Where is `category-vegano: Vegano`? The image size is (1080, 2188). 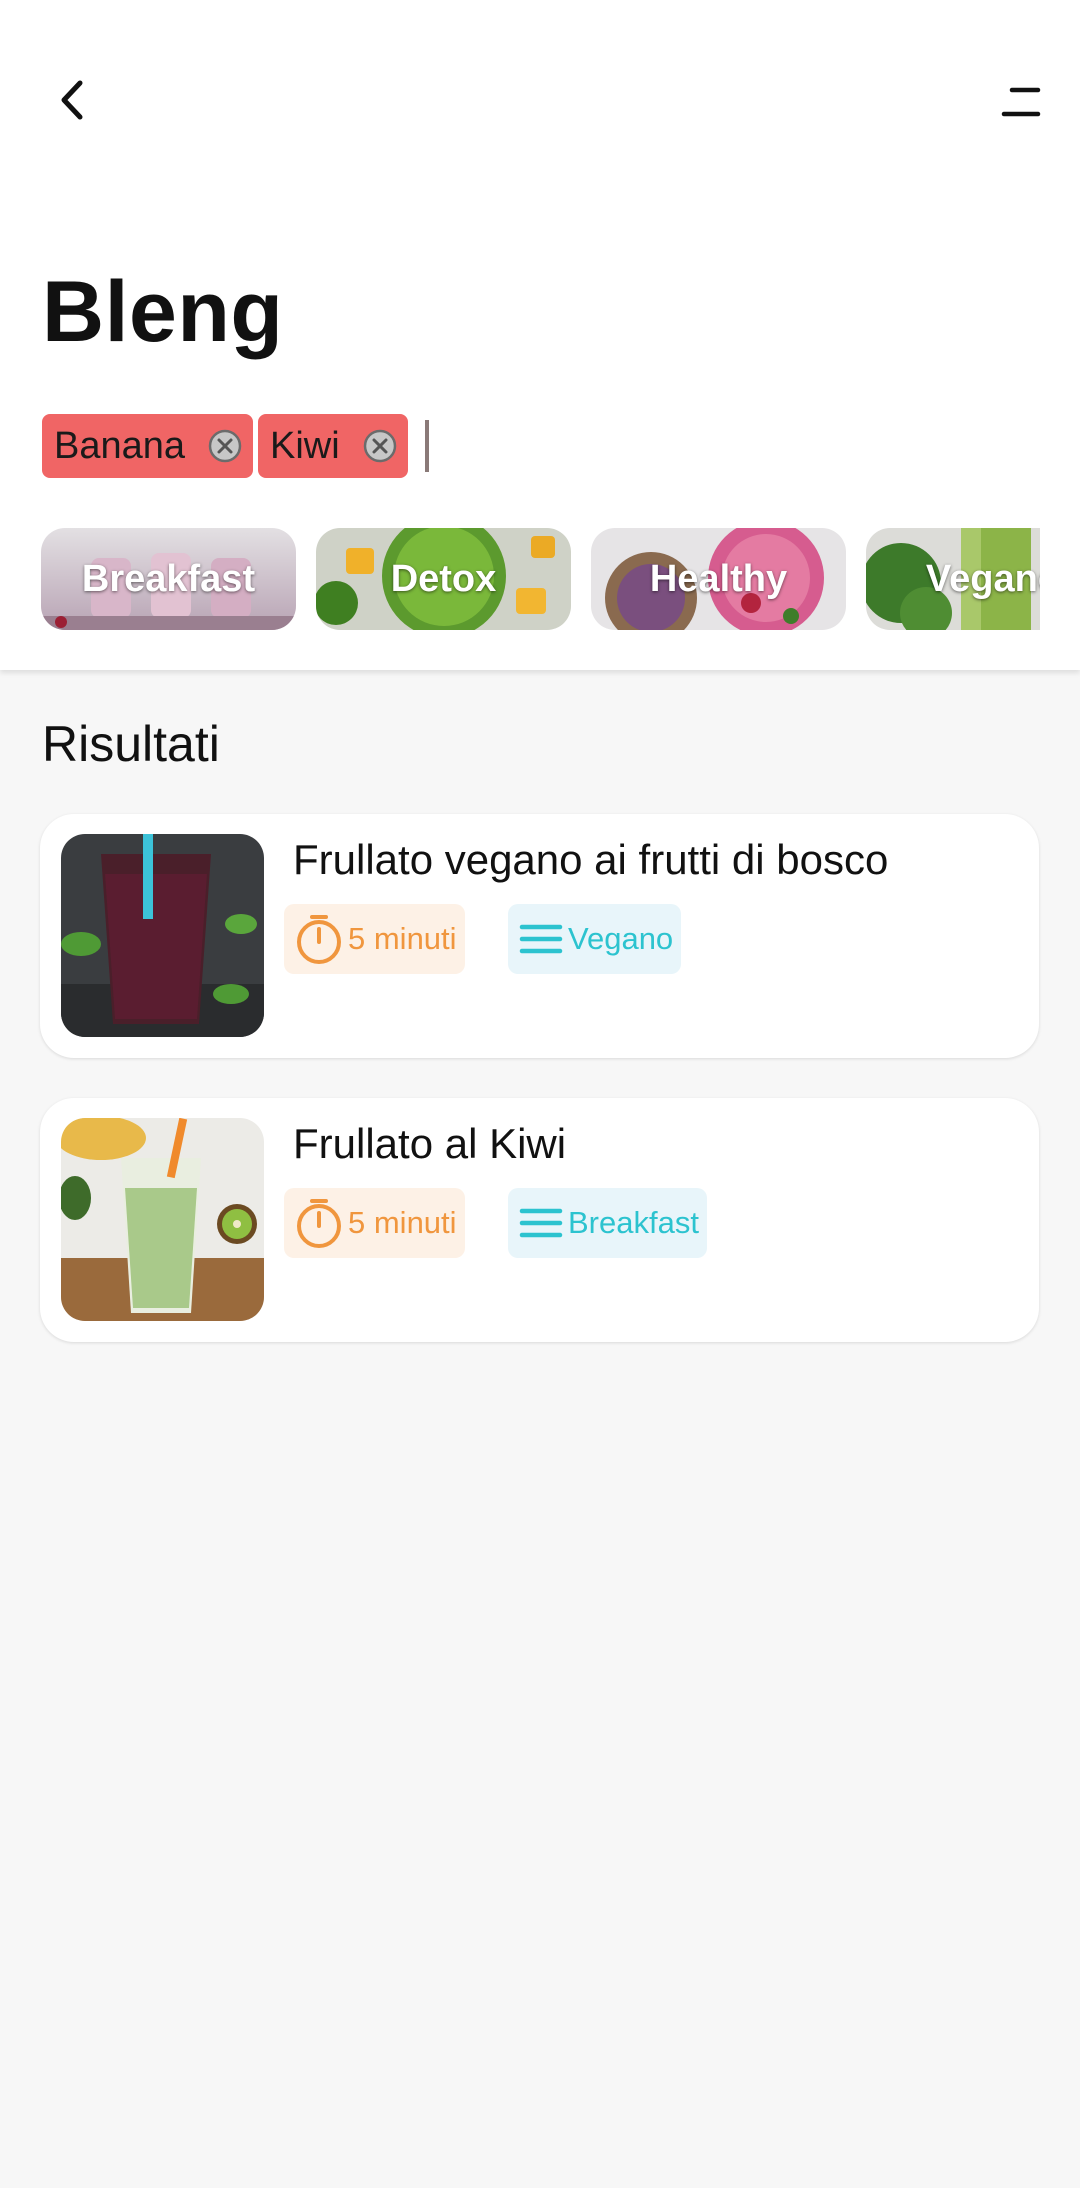
category-vegano: Vegano is located at coordinates (953, 579).